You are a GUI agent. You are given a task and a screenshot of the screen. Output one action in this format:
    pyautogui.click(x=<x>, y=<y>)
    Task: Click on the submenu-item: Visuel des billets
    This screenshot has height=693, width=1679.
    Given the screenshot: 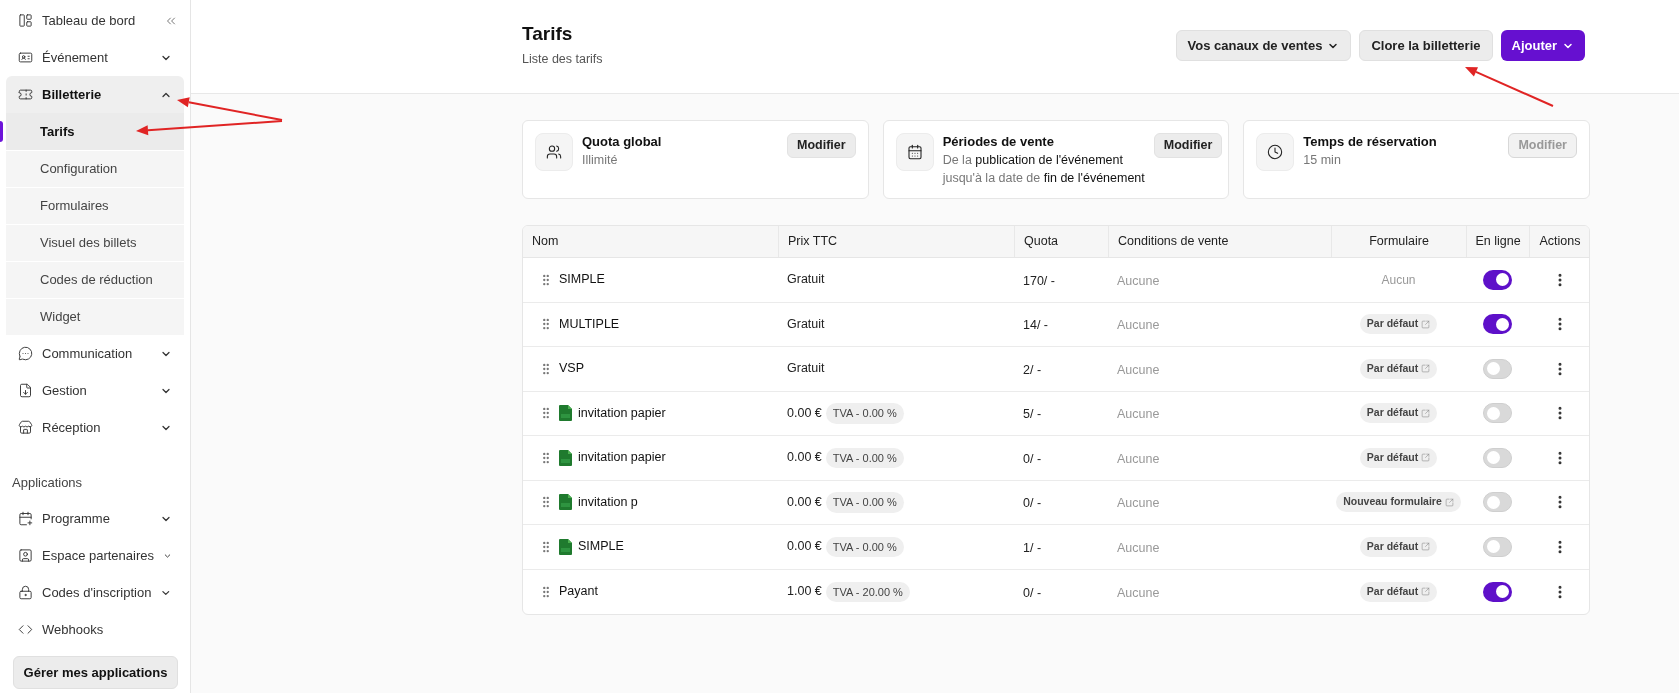 What is the action you would take?
    pyautogui.click(x=95, y=242)
    